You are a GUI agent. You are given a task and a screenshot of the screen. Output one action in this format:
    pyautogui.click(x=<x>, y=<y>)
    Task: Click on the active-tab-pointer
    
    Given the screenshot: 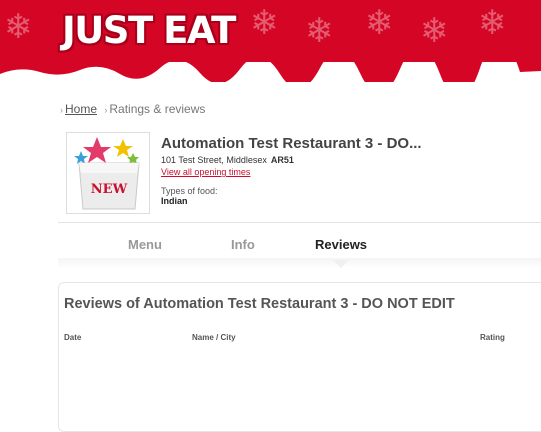 What is the action you would take?
    pyautogui.click(x=341, y=264)
    